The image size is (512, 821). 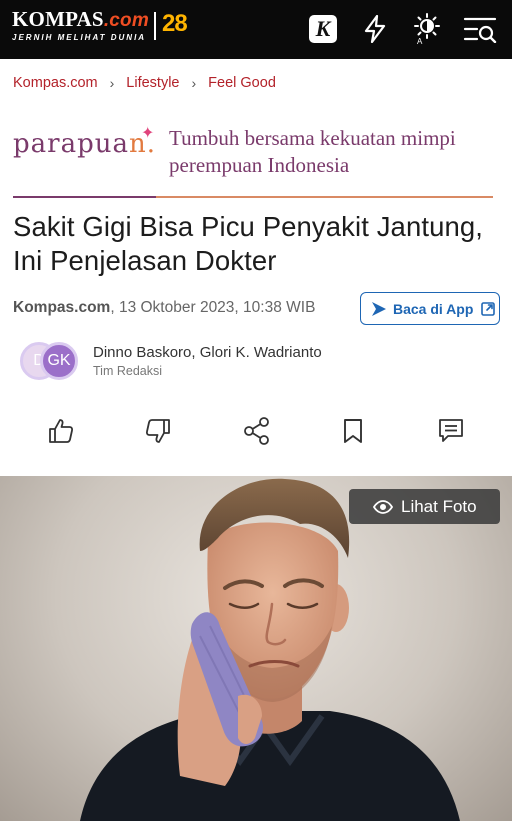 I want to click on lightning-icon, so click(x=375, y=29).